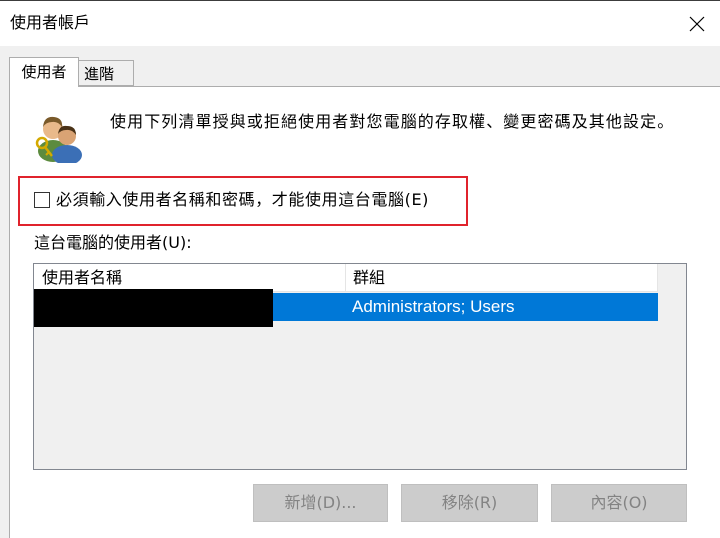  I want to click on users-key-icon, so click(58, 139).